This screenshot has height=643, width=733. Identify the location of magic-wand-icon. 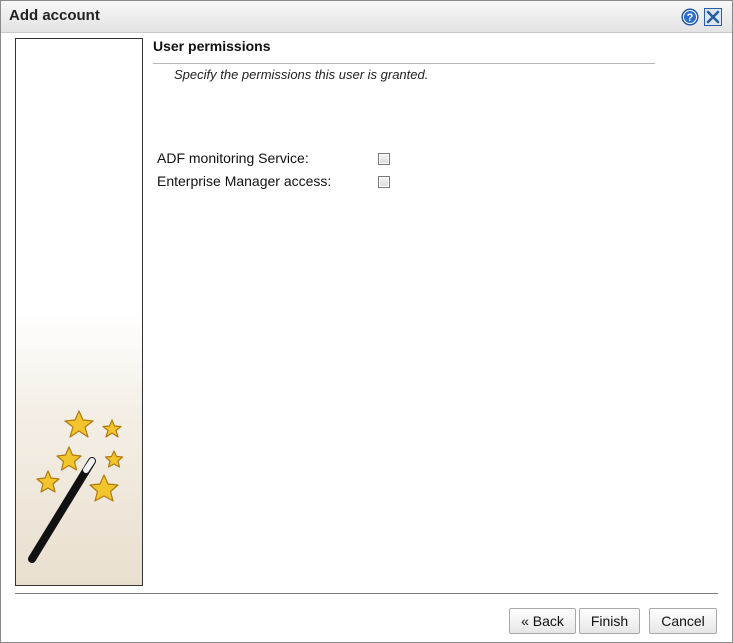
(76, 486).